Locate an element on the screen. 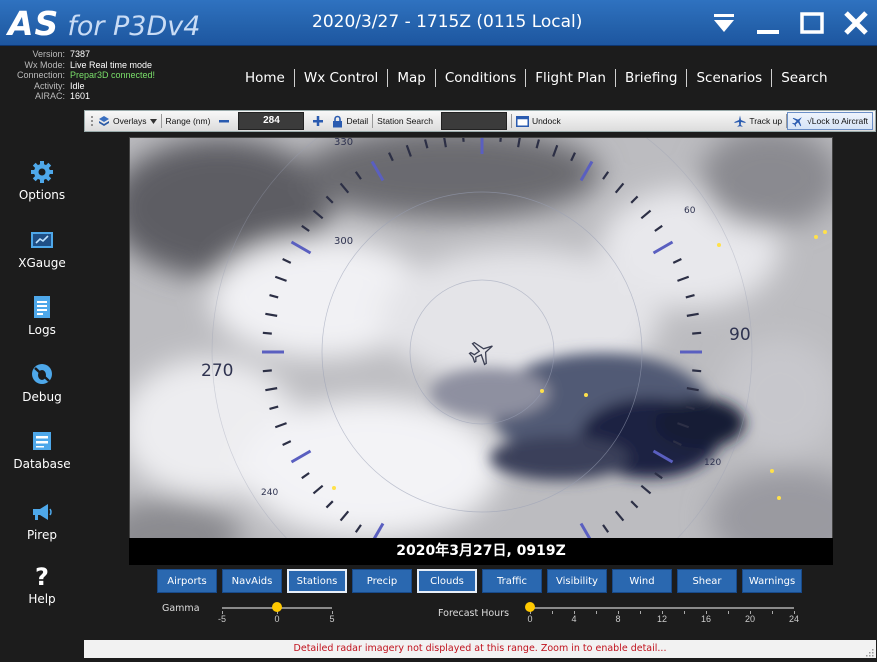 Image resolution: width=877 pixels, height=662 pixels. maximize-icon is located at coordinates (812, 23).